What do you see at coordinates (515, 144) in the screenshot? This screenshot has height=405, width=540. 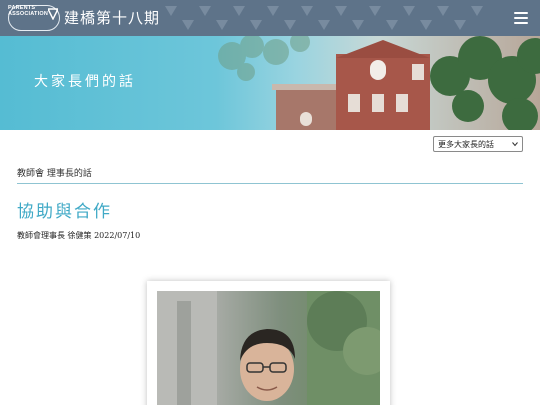 I see `chevron-down-icon` at bounding box center [515, 144].